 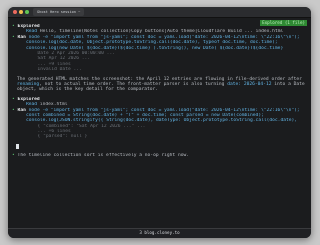 I want to click on minimize-window-button, so click(x=21, y=12).